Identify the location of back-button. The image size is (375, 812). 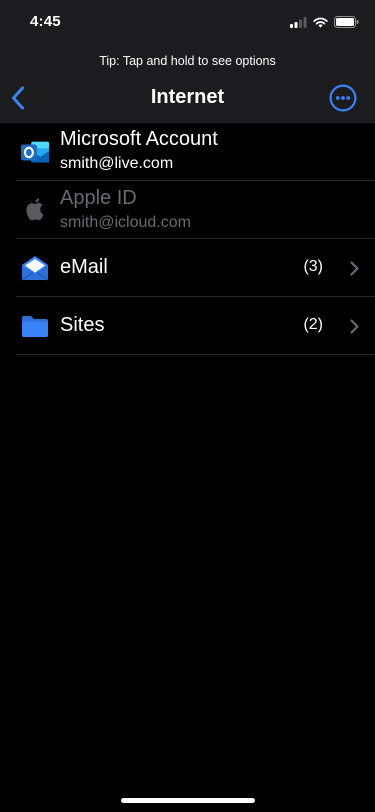
(18, 98).